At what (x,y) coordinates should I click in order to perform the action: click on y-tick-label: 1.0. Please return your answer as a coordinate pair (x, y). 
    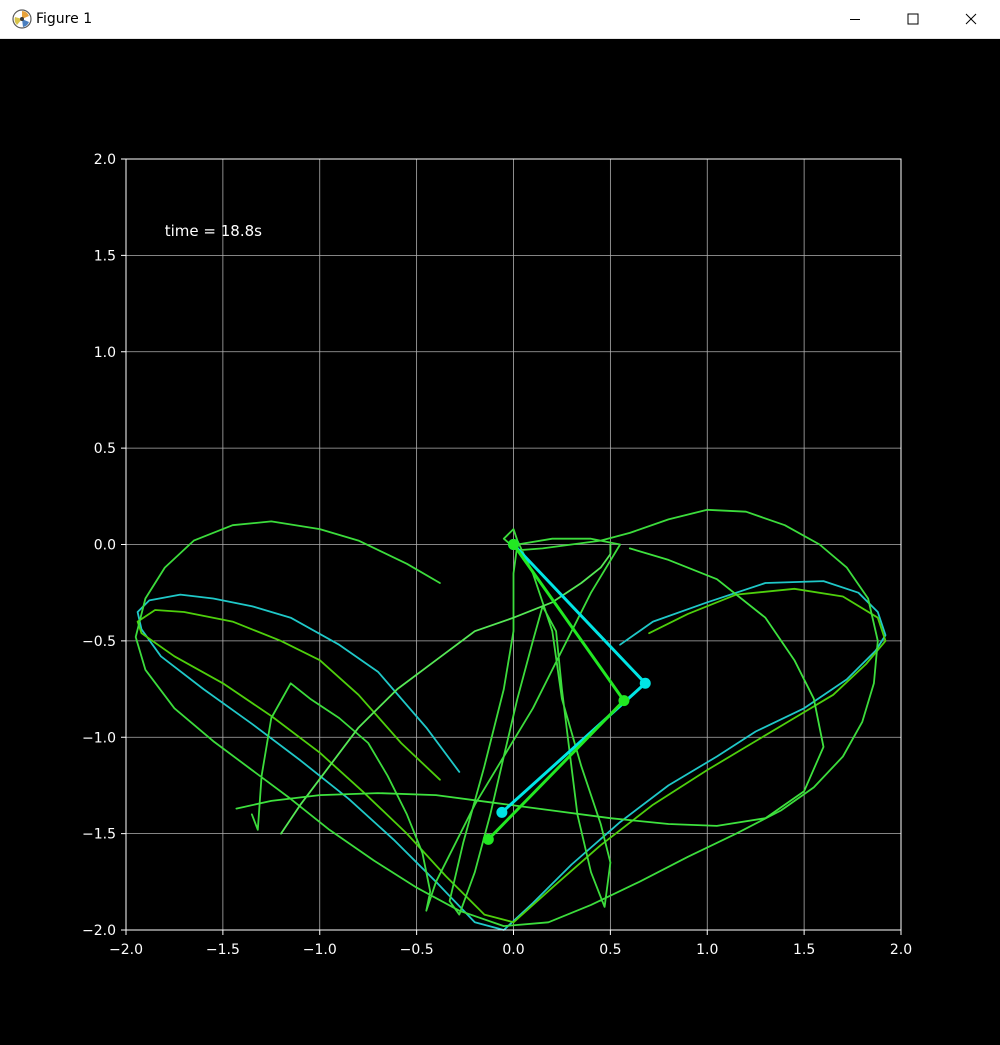
    Looking at the image, I should click on (105, 353).